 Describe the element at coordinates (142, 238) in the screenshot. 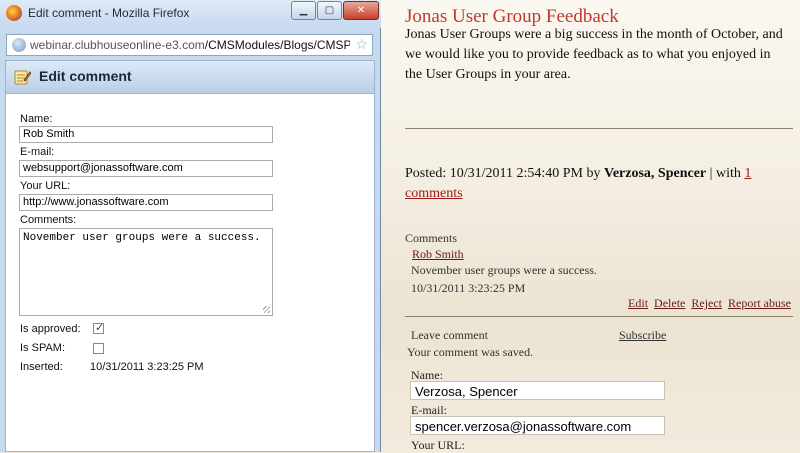

I see `comments-text: November user groups were a success.` at that location.